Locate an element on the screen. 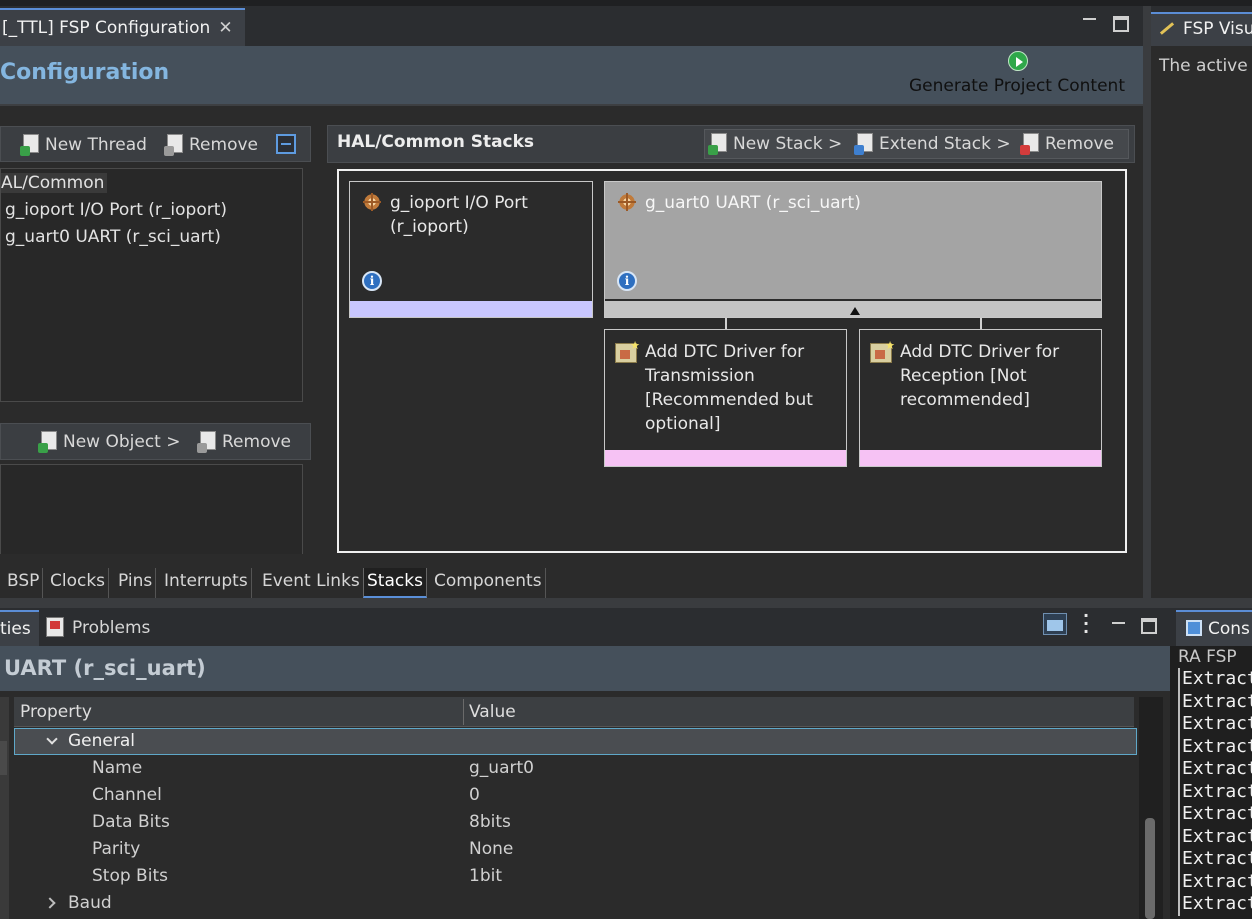  property-value: 1bit is located at coordinates (485, 876).